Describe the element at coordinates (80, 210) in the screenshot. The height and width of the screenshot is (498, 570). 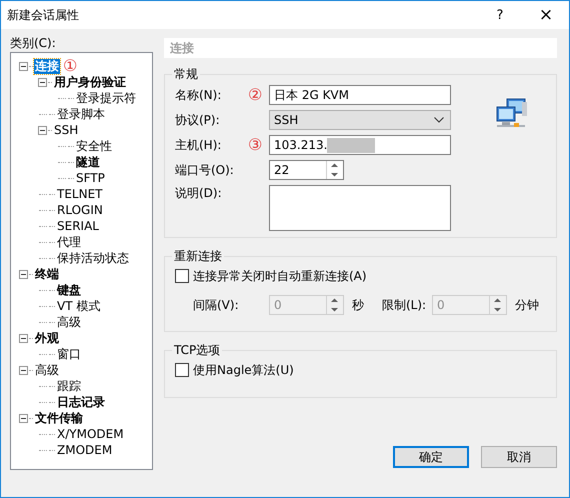
I see `tree-item: RLOGIN` at that location.